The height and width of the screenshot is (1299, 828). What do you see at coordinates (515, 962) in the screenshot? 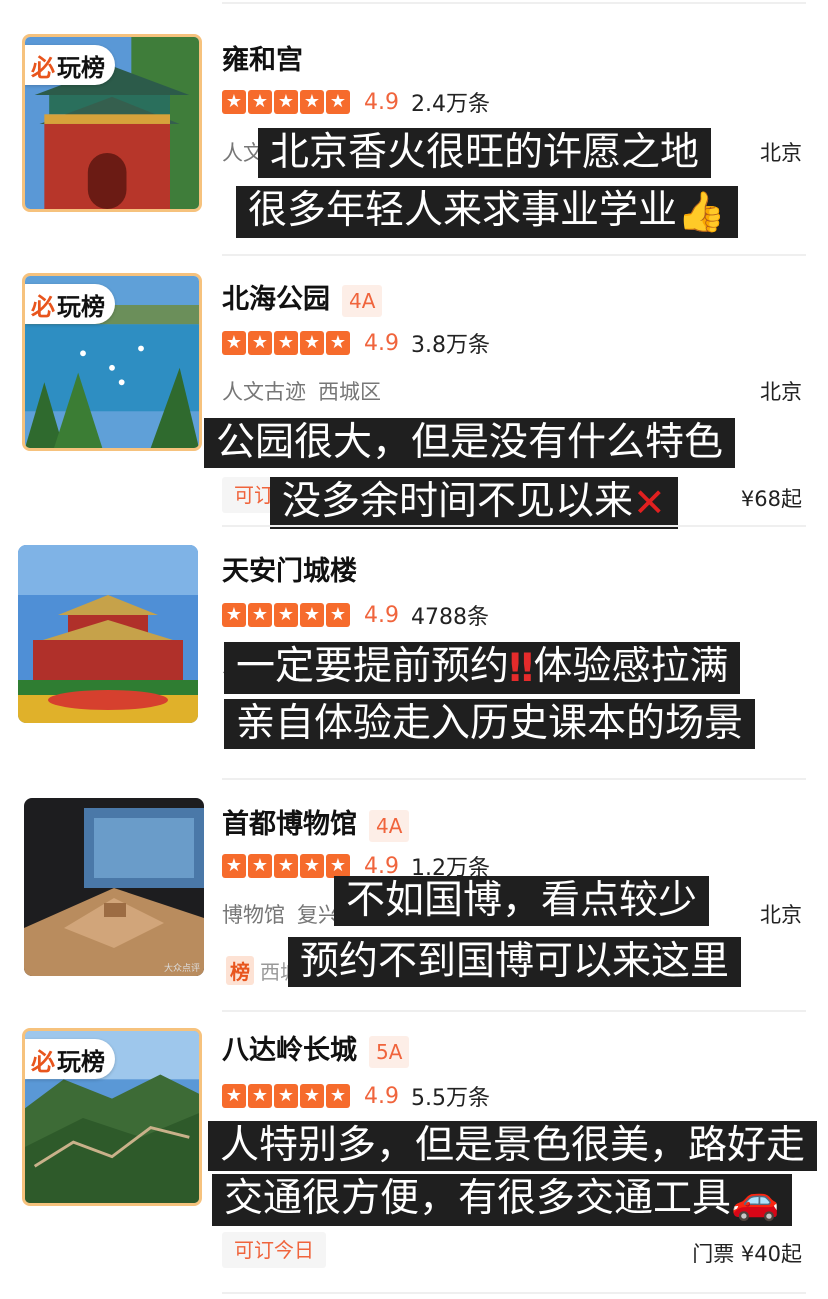
I see `caption-line: 预约不到国博可以来这里` at bounding box center [515, 962].